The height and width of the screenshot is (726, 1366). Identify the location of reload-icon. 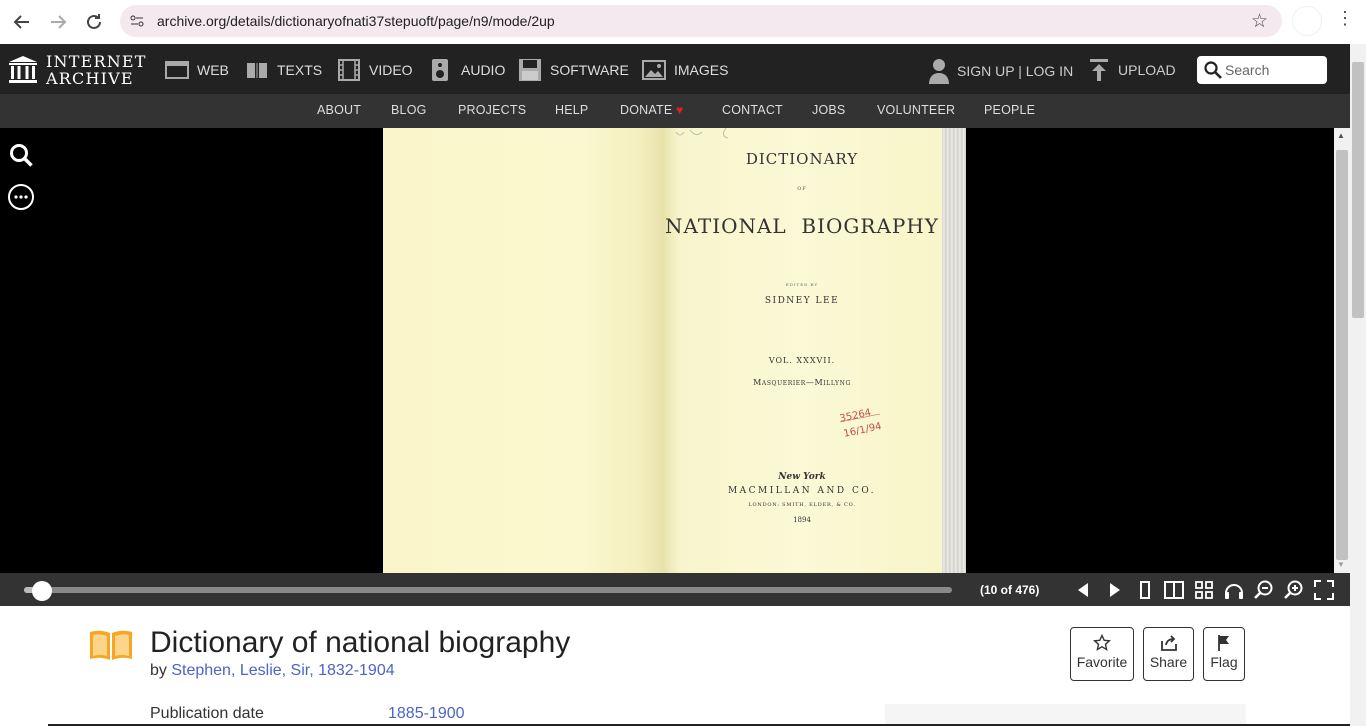
(94, 22).